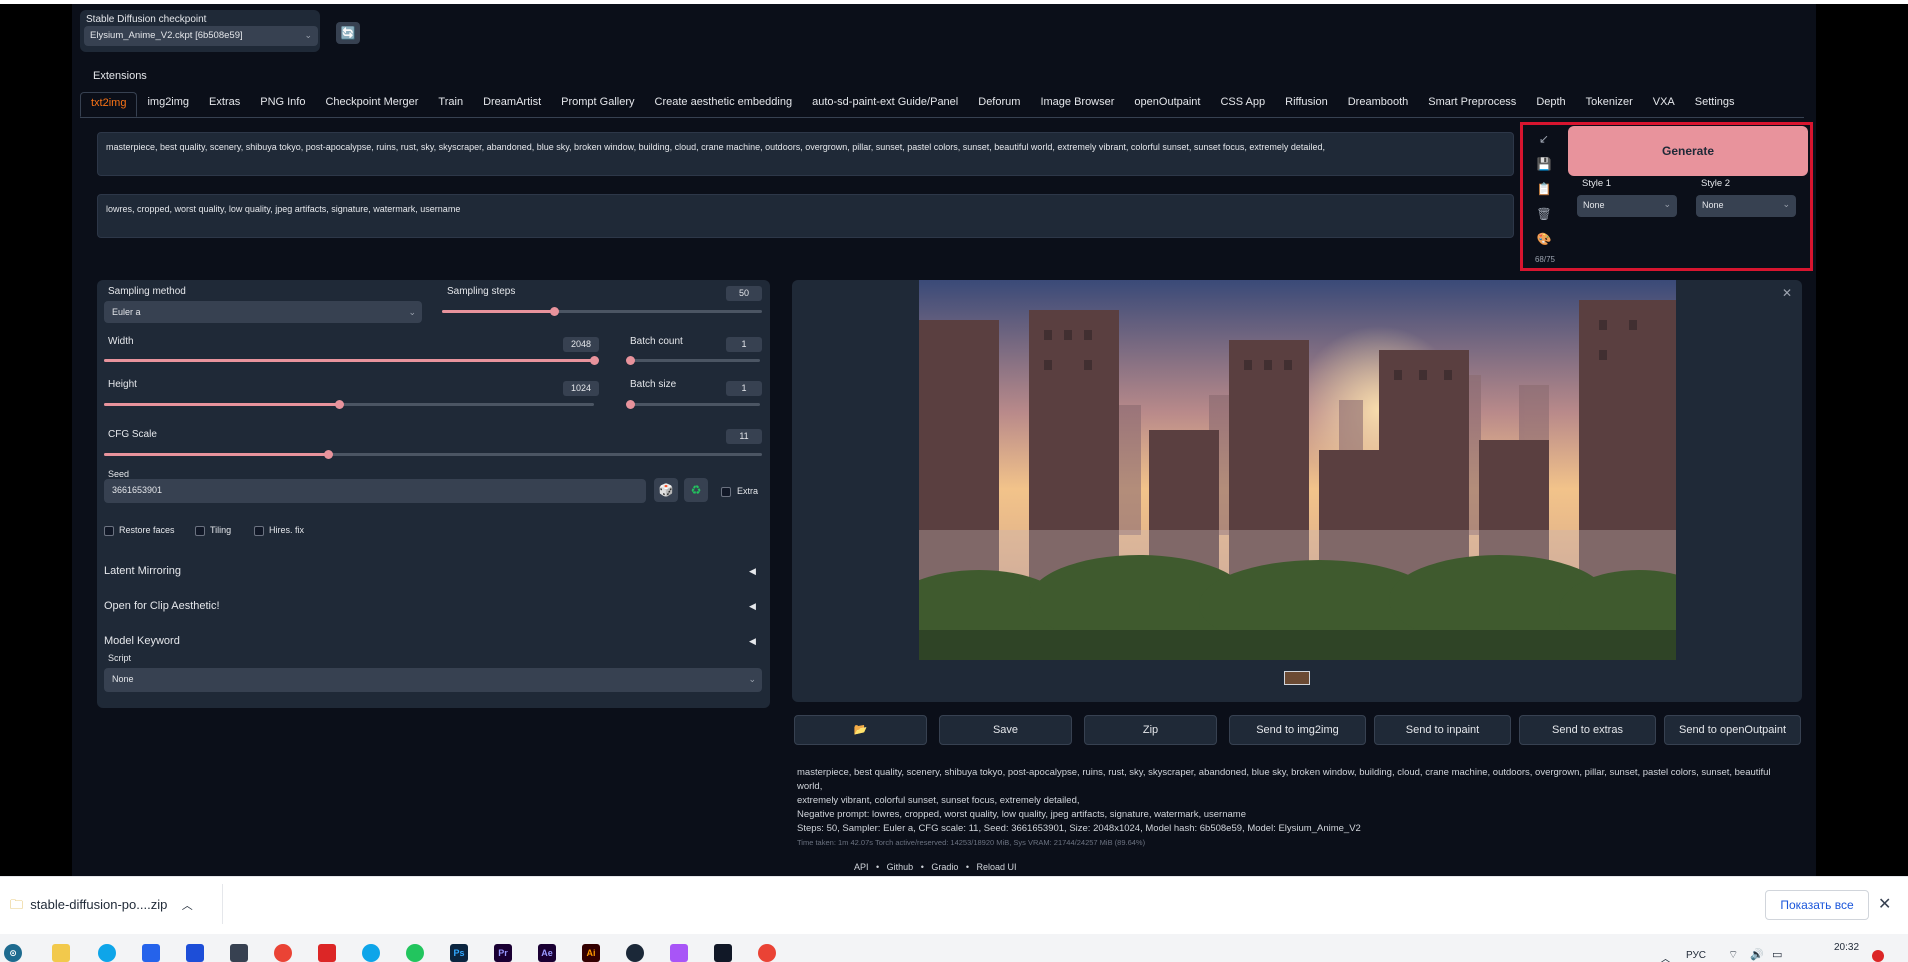 The image size is (1908, 962). What do you see at coordinates (1746, 206) in the screenshot?
I see `style2-dropdown: None ⌄` at bounding box center [1746, 206].